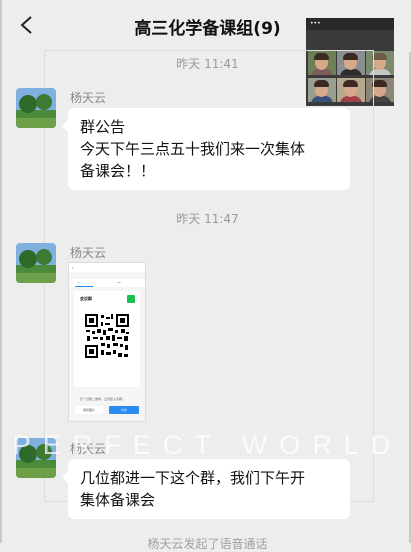  What do you see at coordinates (118, 171) in the screenshot?
I see `message-line: 备课会！！` at bounding box center [118, 171].